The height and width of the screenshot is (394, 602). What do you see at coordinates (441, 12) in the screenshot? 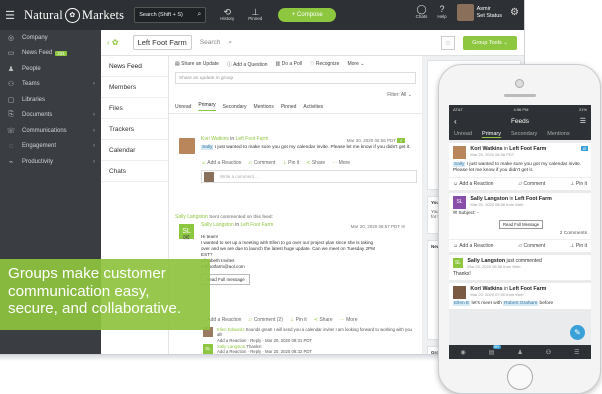
I see `help-button: ? Help` at bounding box center [441, 12].